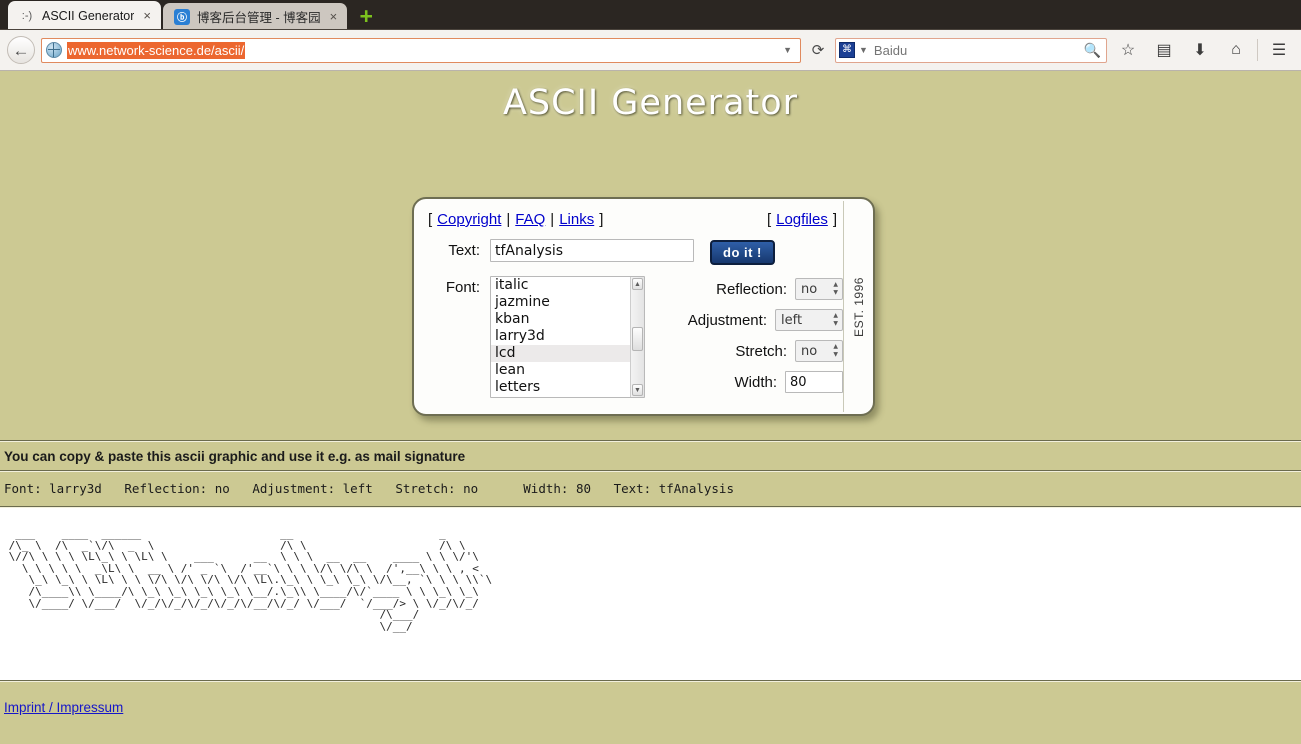  Describe the element at coordinates (567, 387) in the screenshot. I see `font-option-letters: letters` at that location.